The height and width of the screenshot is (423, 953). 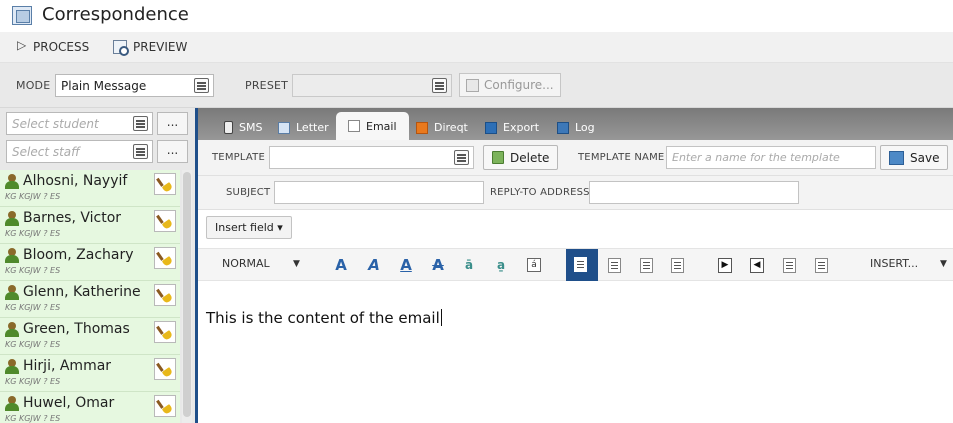 What do you see at coordinates (563, 127) in the screenshot?
I see `log-icon` at bounding box center [563, 127].